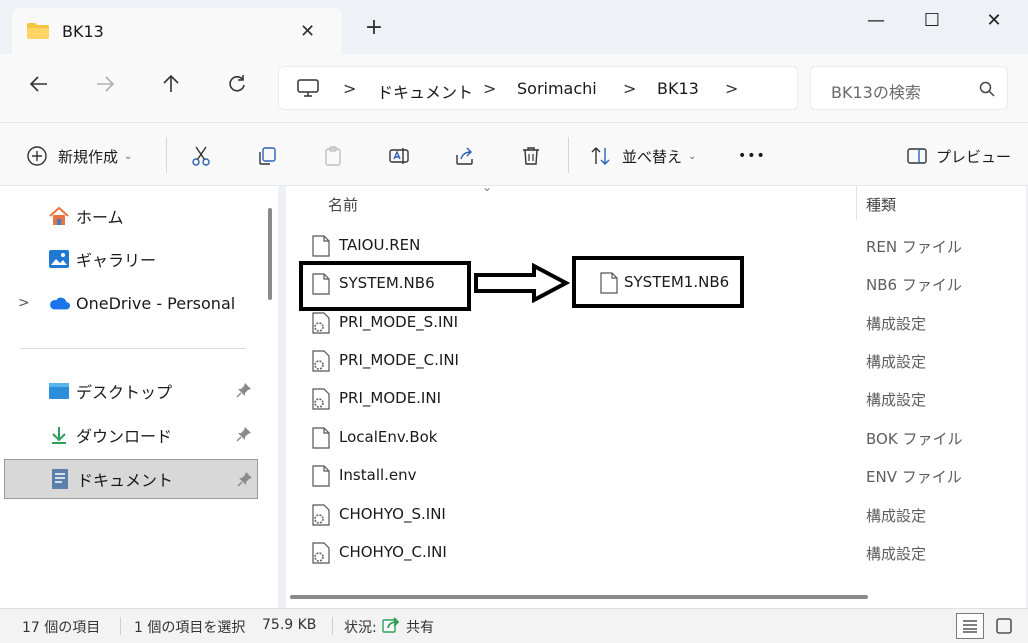 The image size is (1028, 643). I want to click on breadcrumb-bk13: BK13, so click(678, 88).